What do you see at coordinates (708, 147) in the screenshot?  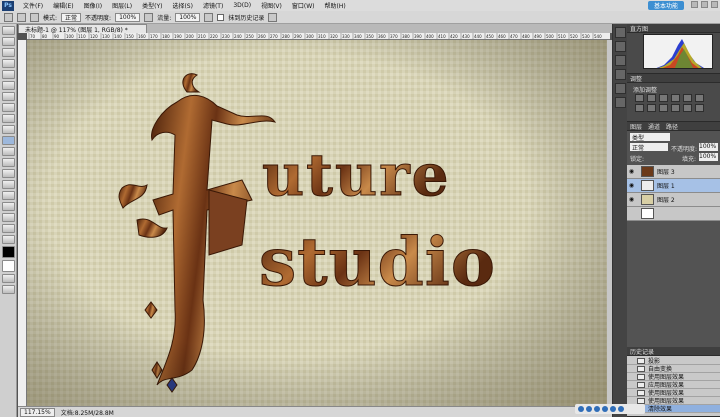 I see `layer-opacity-input: 100%` at bounding box center [708, 147].